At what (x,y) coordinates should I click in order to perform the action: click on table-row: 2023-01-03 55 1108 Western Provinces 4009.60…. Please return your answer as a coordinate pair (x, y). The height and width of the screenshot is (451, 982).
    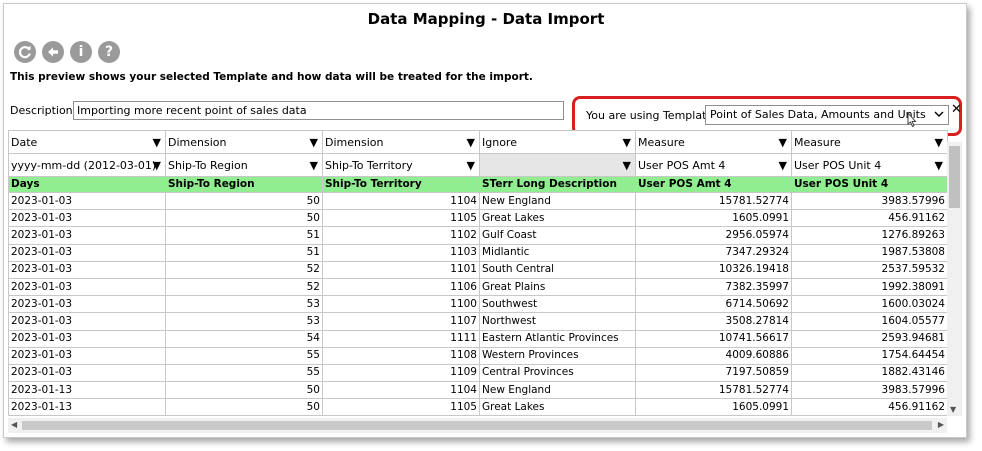
    Looking at the image, I should click on (478, 355).